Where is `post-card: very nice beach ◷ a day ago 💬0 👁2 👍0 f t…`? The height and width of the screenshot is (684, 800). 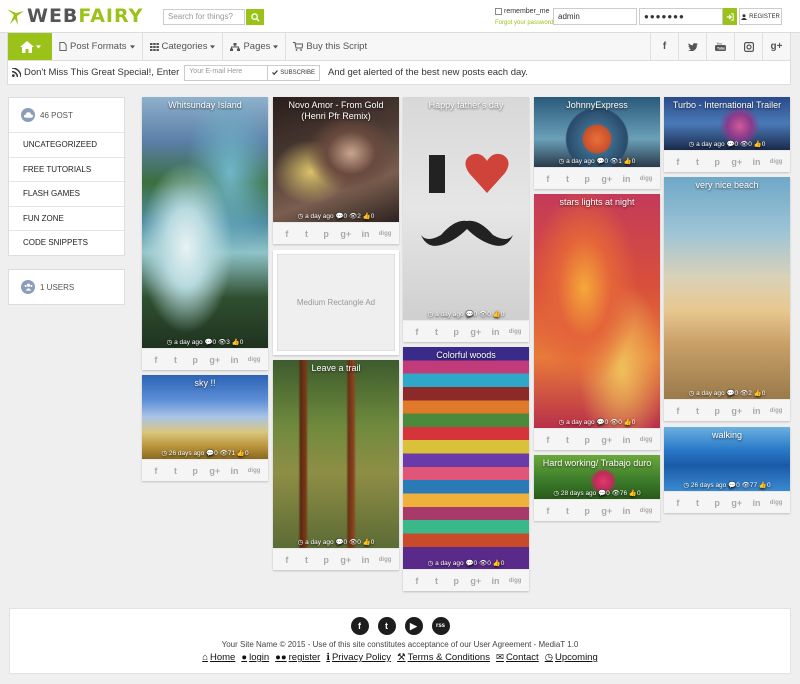
post-card: very nice beach ◷ a day ago 💬0 👁2 👍0 f t… is located at coordinates (727, 299).